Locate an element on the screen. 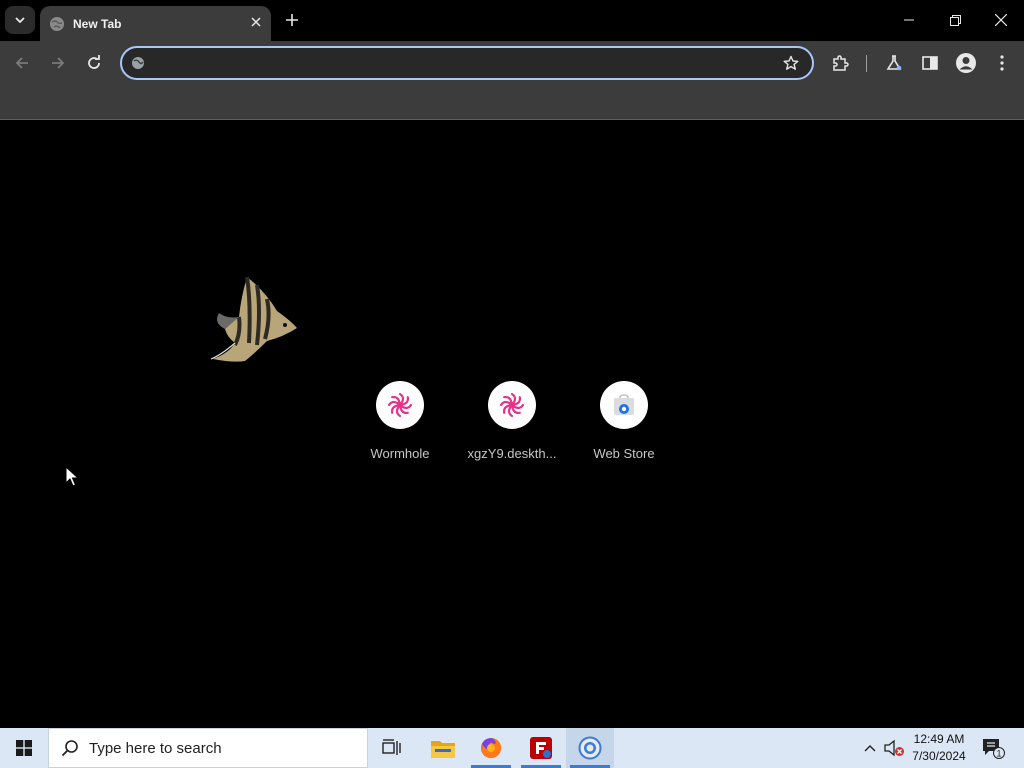 The image size is (1024, 768). volume-muted-icon is located at coordinates (894, 748).